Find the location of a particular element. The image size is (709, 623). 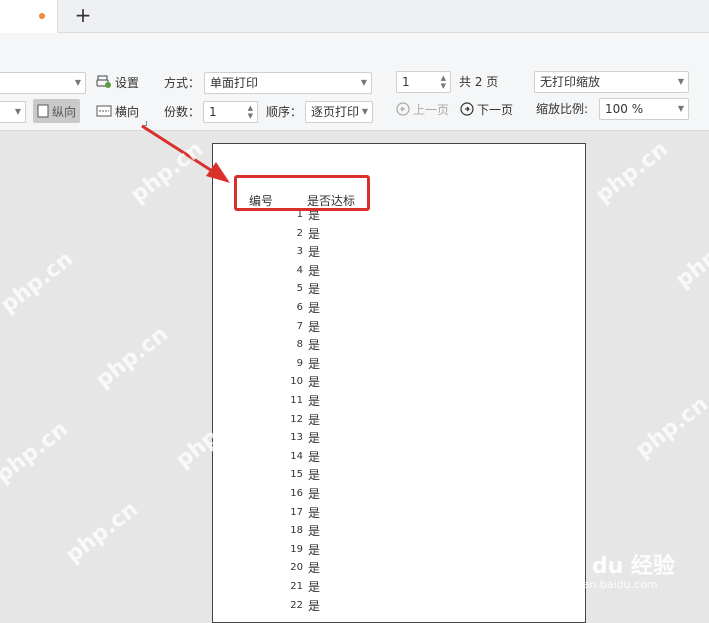

portrait-button: 纵向 is located at coordinates (57, 111).